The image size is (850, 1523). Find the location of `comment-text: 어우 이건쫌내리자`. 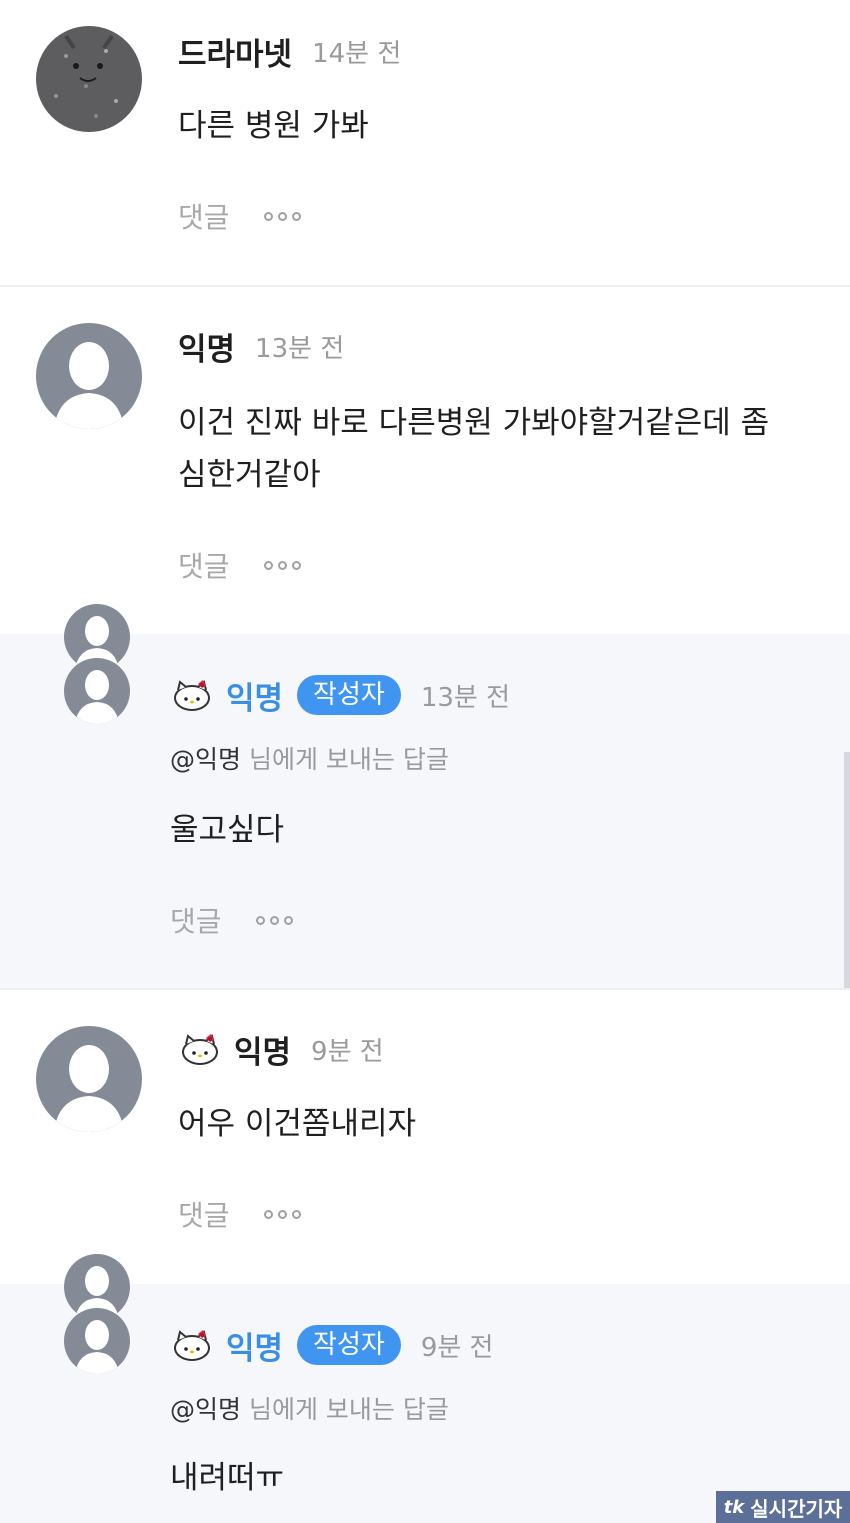

comment-text: 어우 이건쫌내리자 is located at coordinates (297, 1124).